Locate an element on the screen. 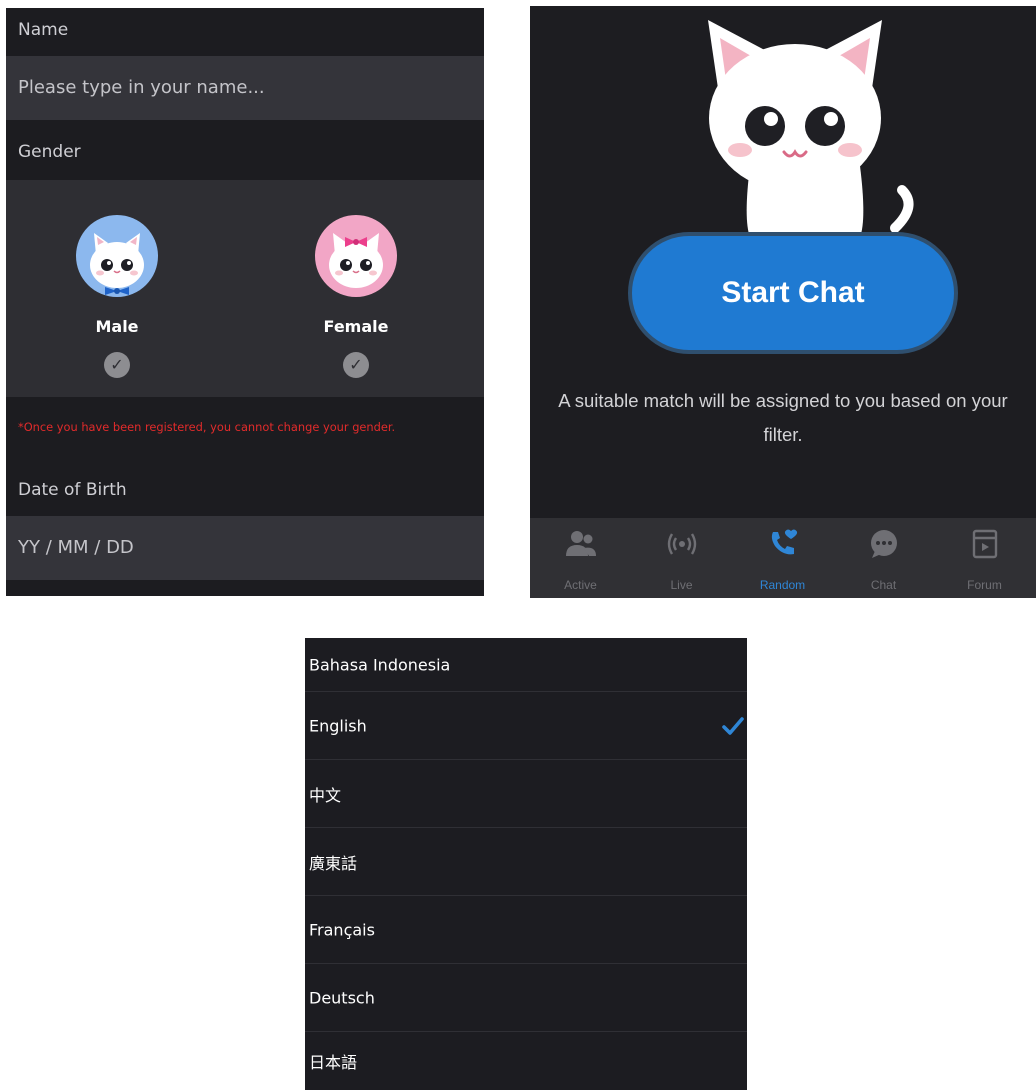  nav-forum: Forum is located at coordinates (984, 558).